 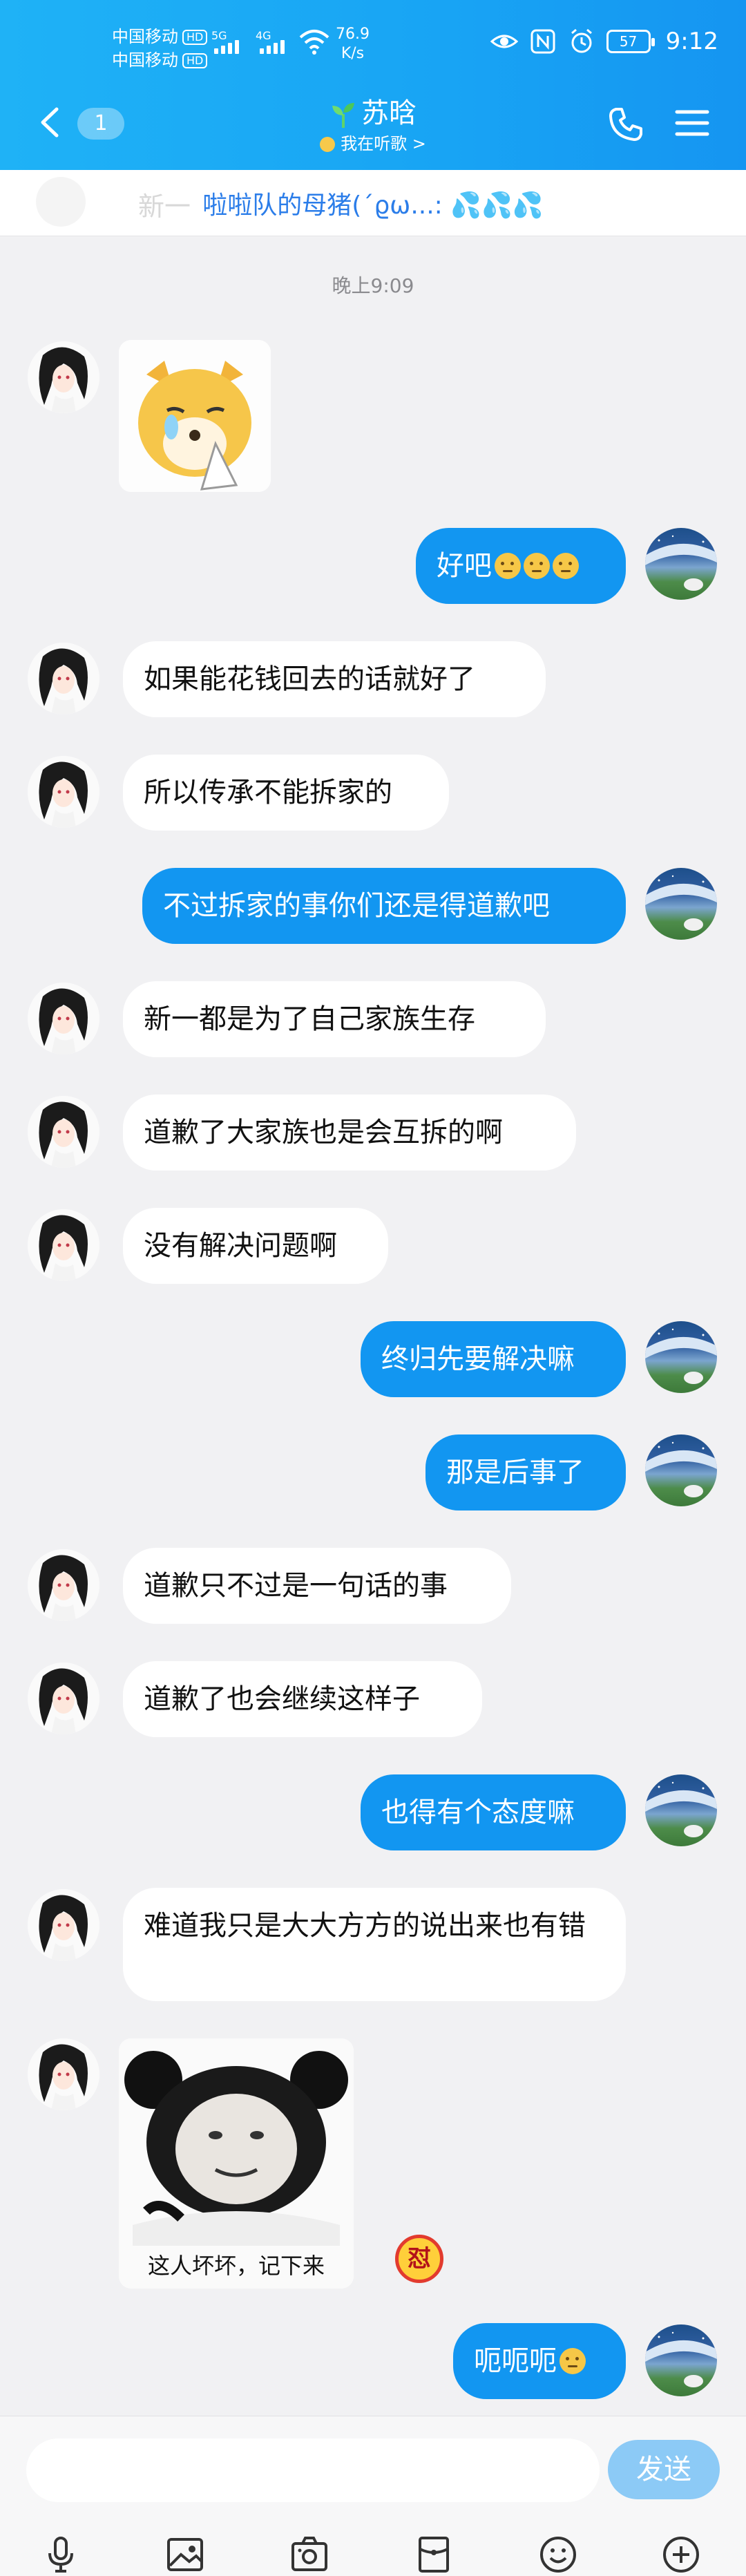 I want to click on outgoing-message-bubble: 好吧, so click(x=521, y=566).